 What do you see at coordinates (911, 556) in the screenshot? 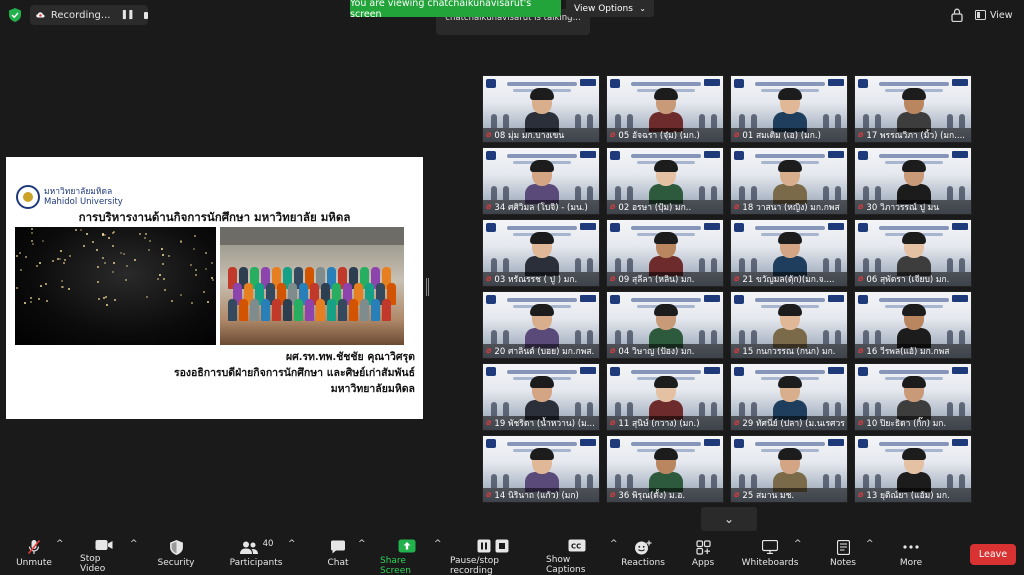
I see `more-button: More` at bounding box center [911, 556].